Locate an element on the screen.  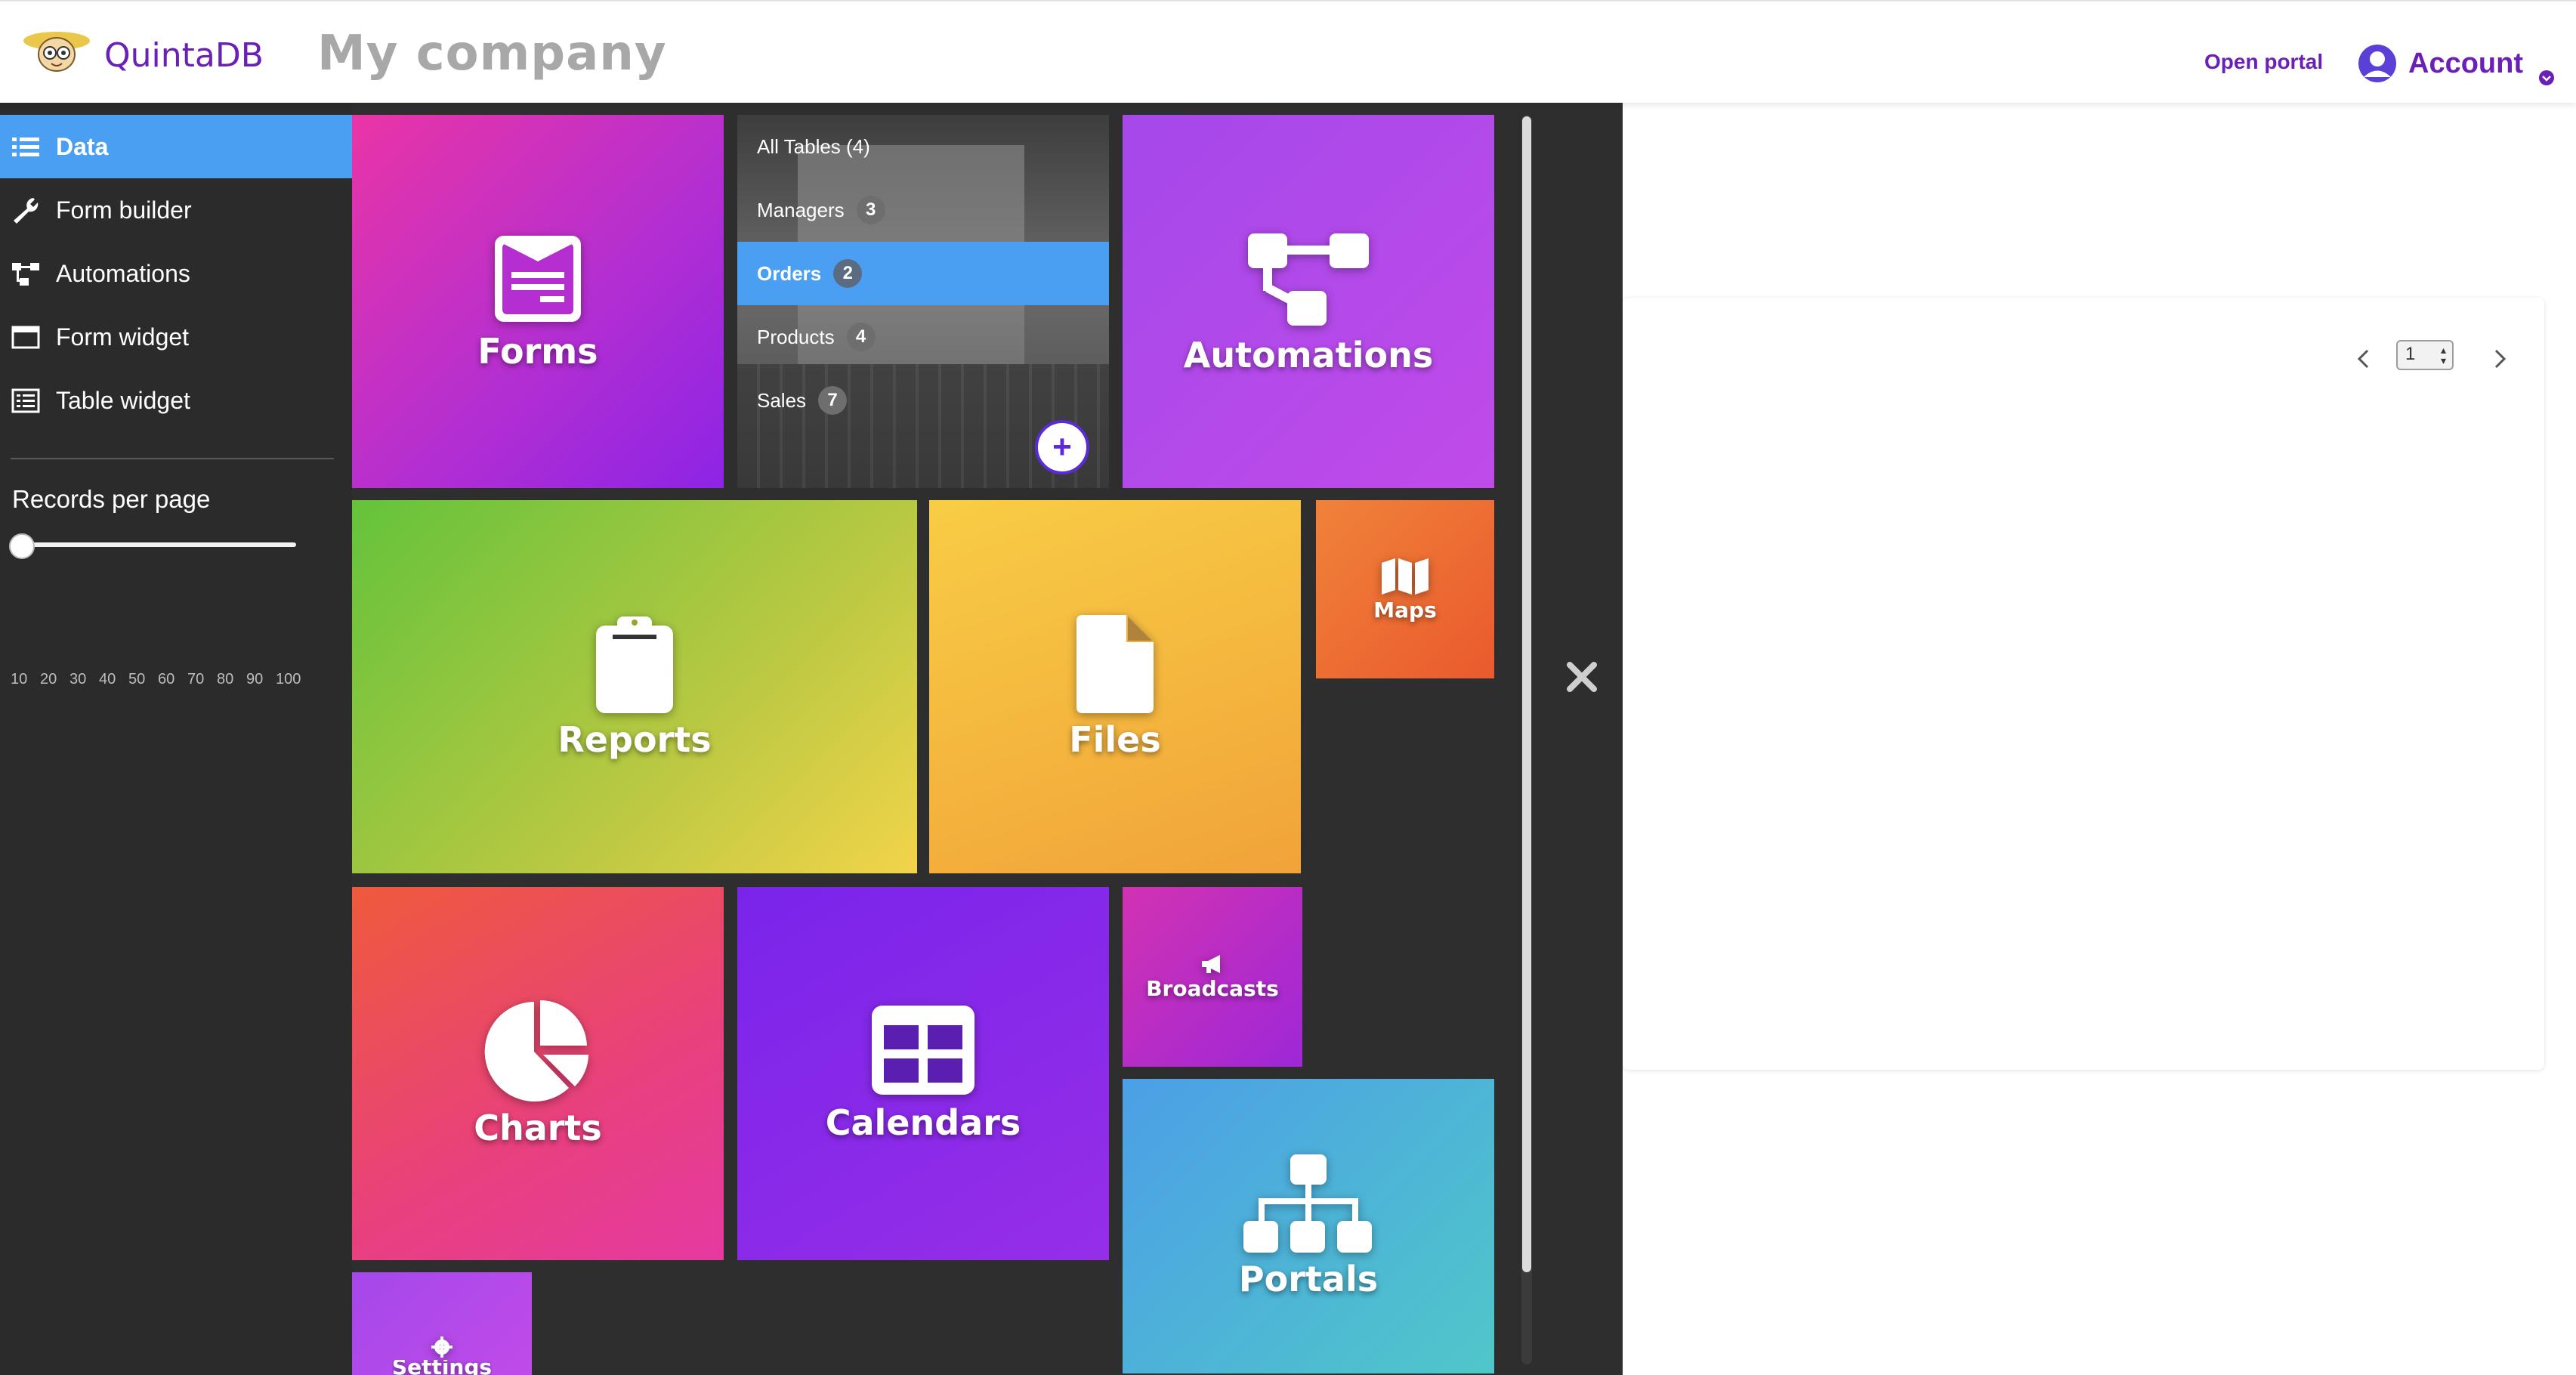
sidebar-item-data: Data is located at coordinates (176, 146).